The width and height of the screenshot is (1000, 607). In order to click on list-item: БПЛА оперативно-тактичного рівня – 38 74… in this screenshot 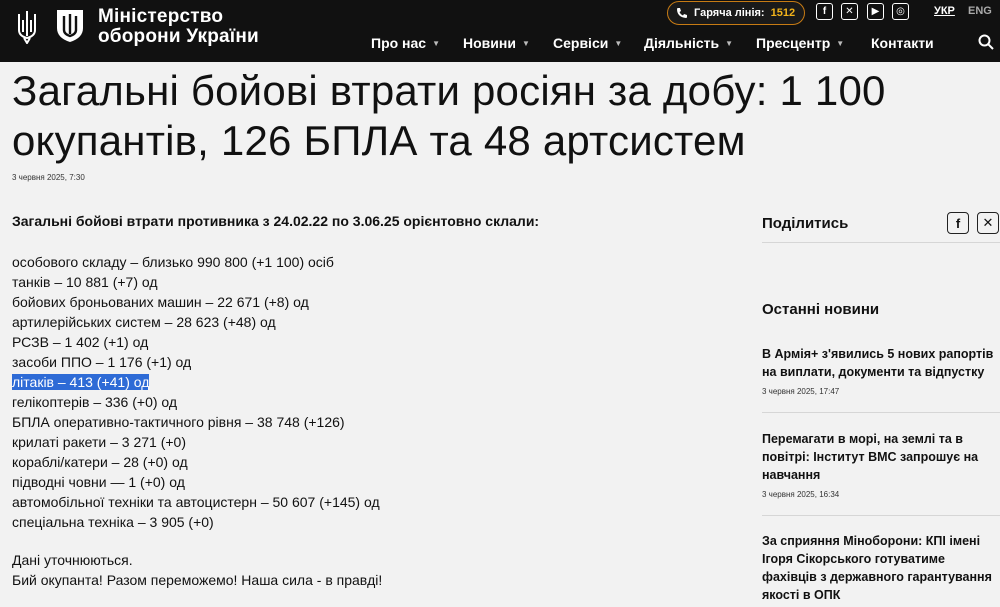, I will do `click(178, 422)`.